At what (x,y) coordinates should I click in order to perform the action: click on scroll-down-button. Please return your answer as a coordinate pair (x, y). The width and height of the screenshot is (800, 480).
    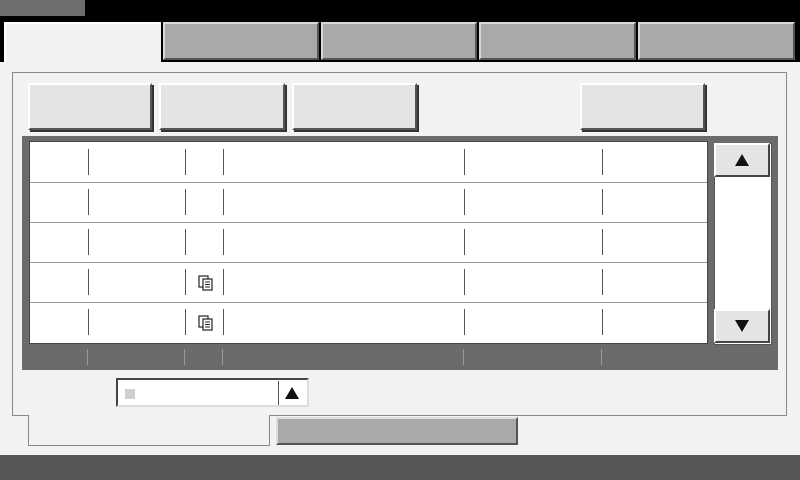
    Looking at the image, I should click on (742, 326).